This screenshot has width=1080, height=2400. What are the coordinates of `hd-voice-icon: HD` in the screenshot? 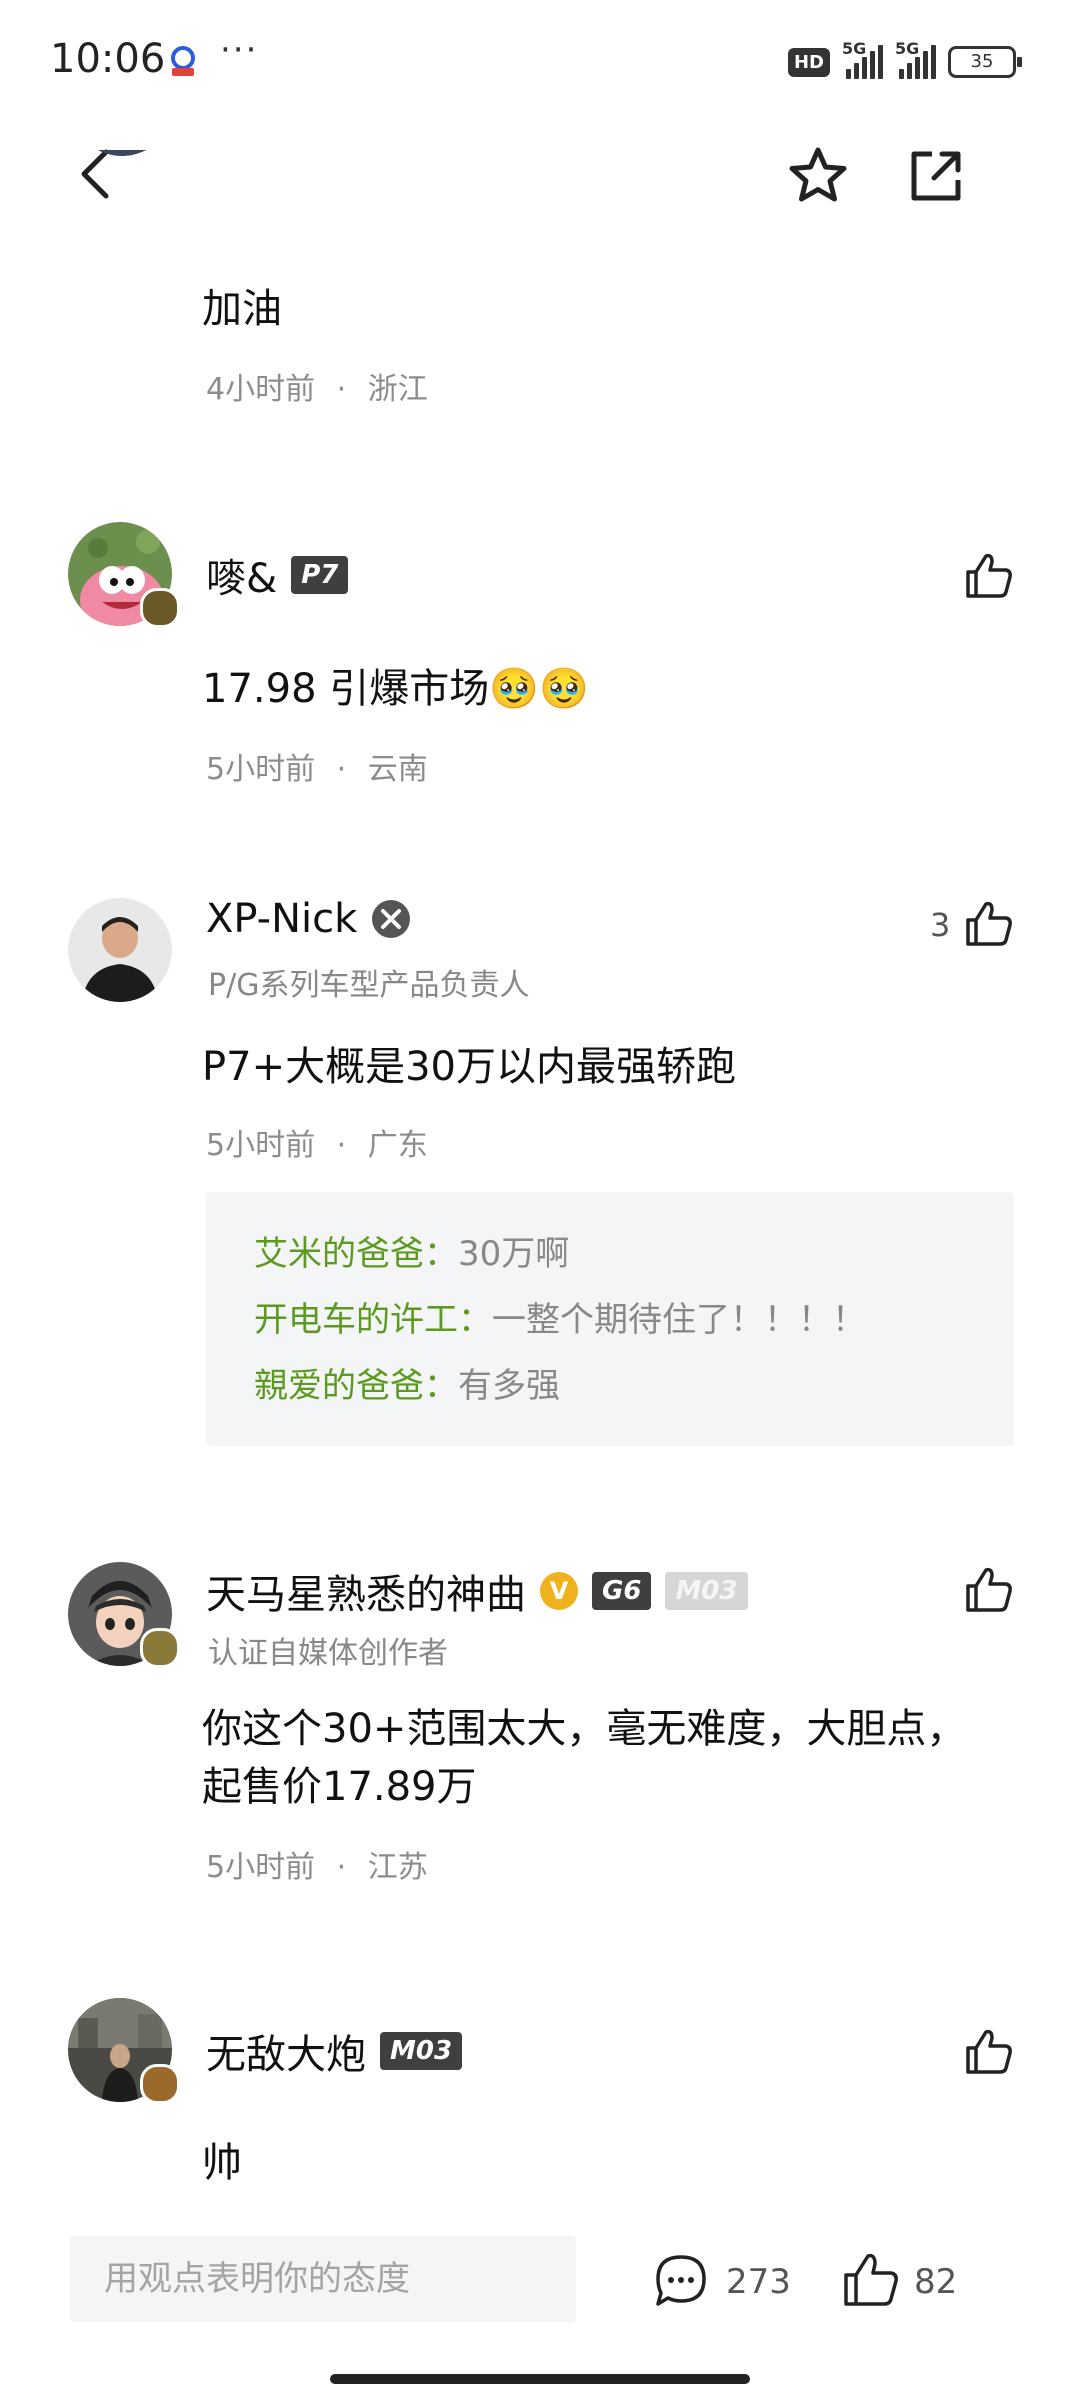 It's located at (808, 62).